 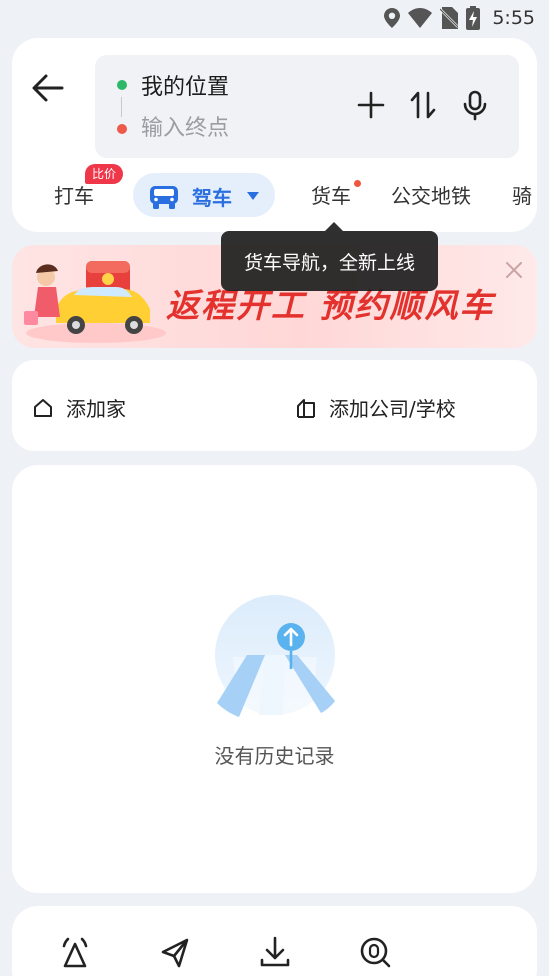 I want to click on voice-input-button, so click(x=475, y=105).